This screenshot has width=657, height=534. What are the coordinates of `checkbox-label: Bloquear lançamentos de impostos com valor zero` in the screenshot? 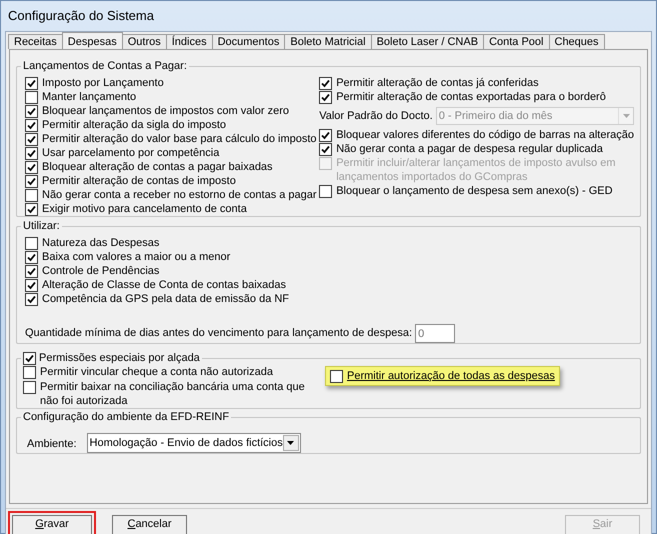 It's located at (166, 111).